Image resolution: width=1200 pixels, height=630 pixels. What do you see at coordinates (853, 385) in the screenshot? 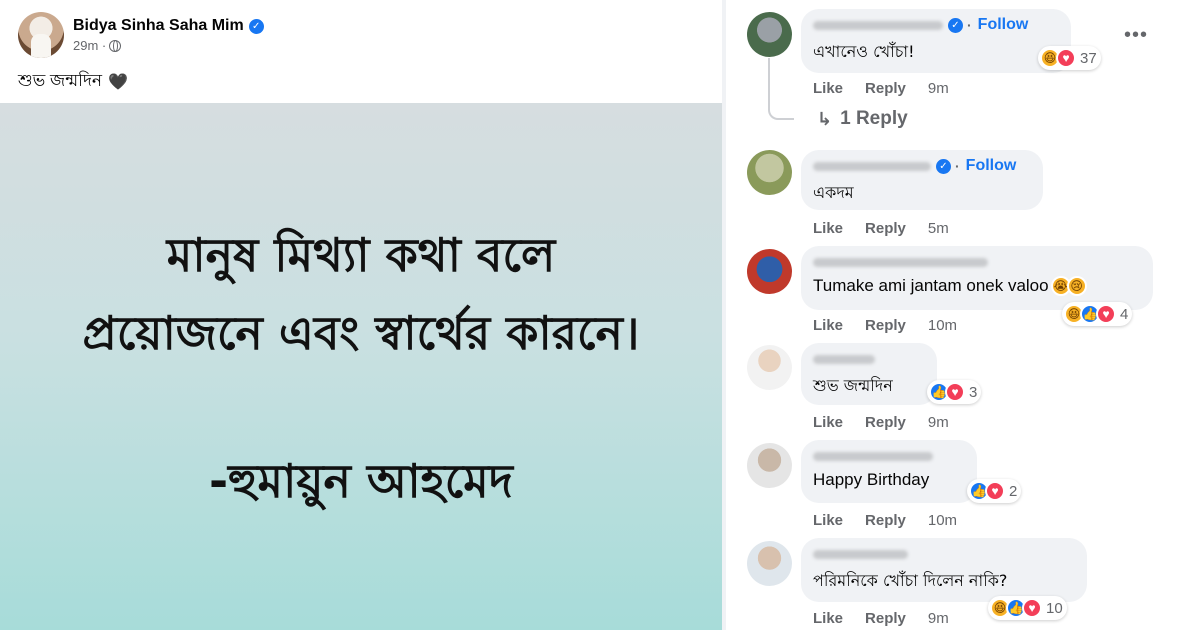
I see `comment-text: শুভ জন্মদিন` at bounding box center [853, 385].